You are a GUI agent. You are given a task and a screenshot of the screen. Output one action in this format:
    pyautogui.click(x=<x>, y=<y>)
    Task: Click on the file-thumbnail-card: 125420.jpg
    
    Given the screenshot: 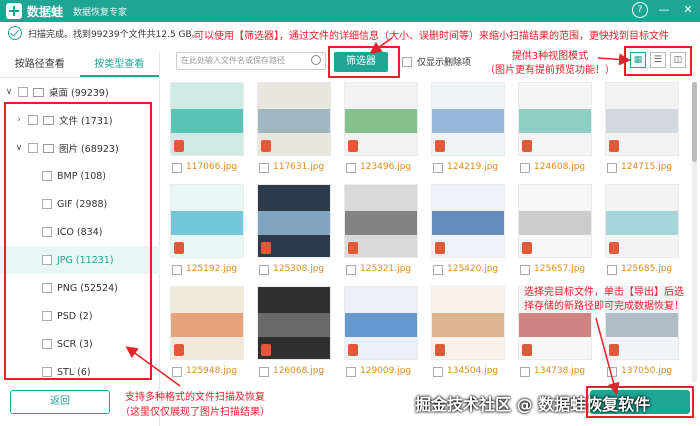 What is the action you would take?
    pyautogui.click(x=467, y=234)
    